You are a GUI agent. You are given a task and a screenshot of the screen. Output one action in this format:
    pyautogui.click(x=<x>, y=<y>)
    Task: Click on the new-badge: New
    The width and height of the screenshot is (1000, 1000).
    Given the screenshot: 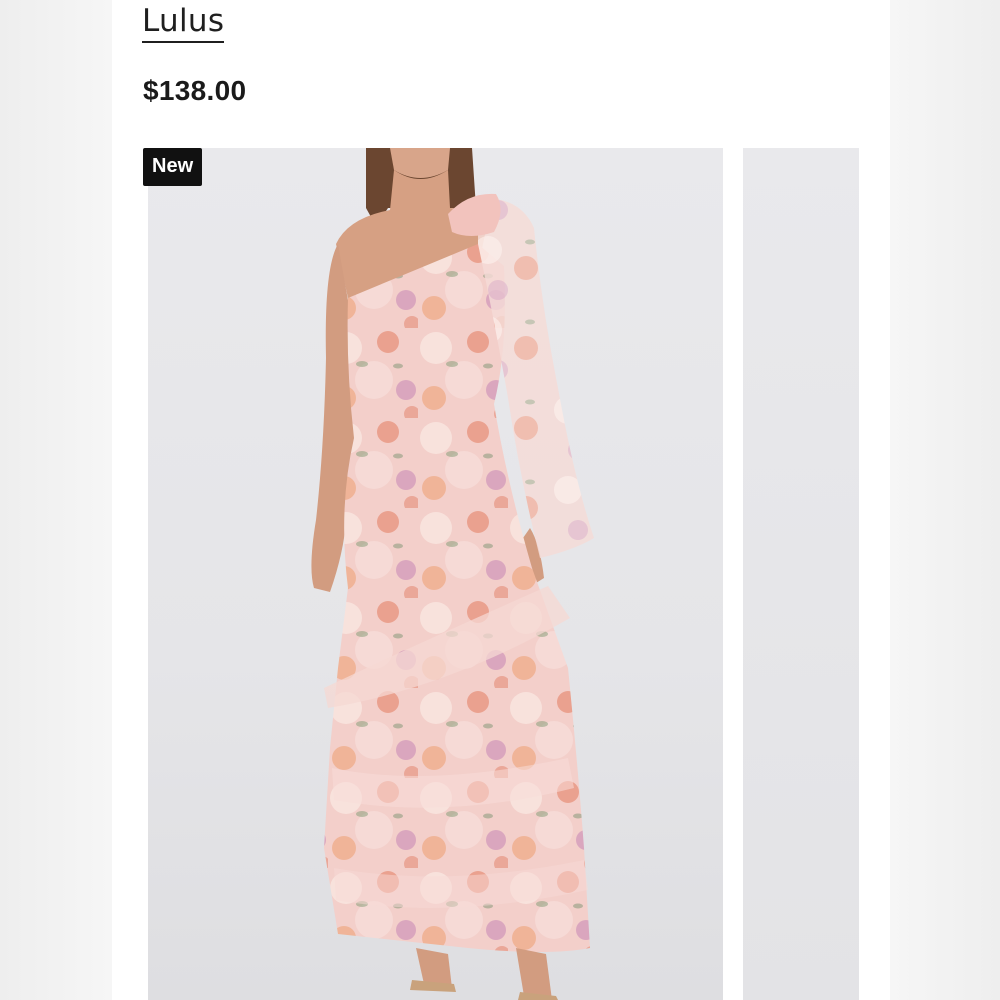 What is the action you would take?
    pyautogui.click(x=173, y=167)
    